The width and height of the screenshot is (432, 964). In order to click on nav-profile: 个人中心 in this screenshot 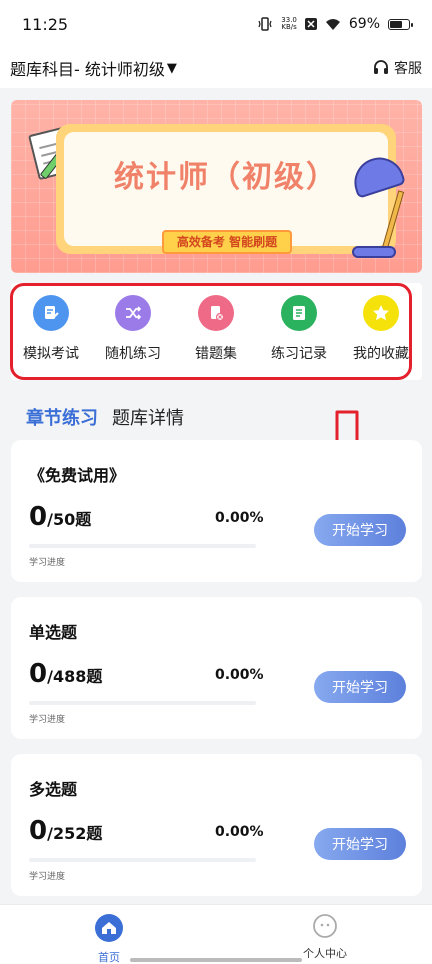, I will do `click(325, 937)`.